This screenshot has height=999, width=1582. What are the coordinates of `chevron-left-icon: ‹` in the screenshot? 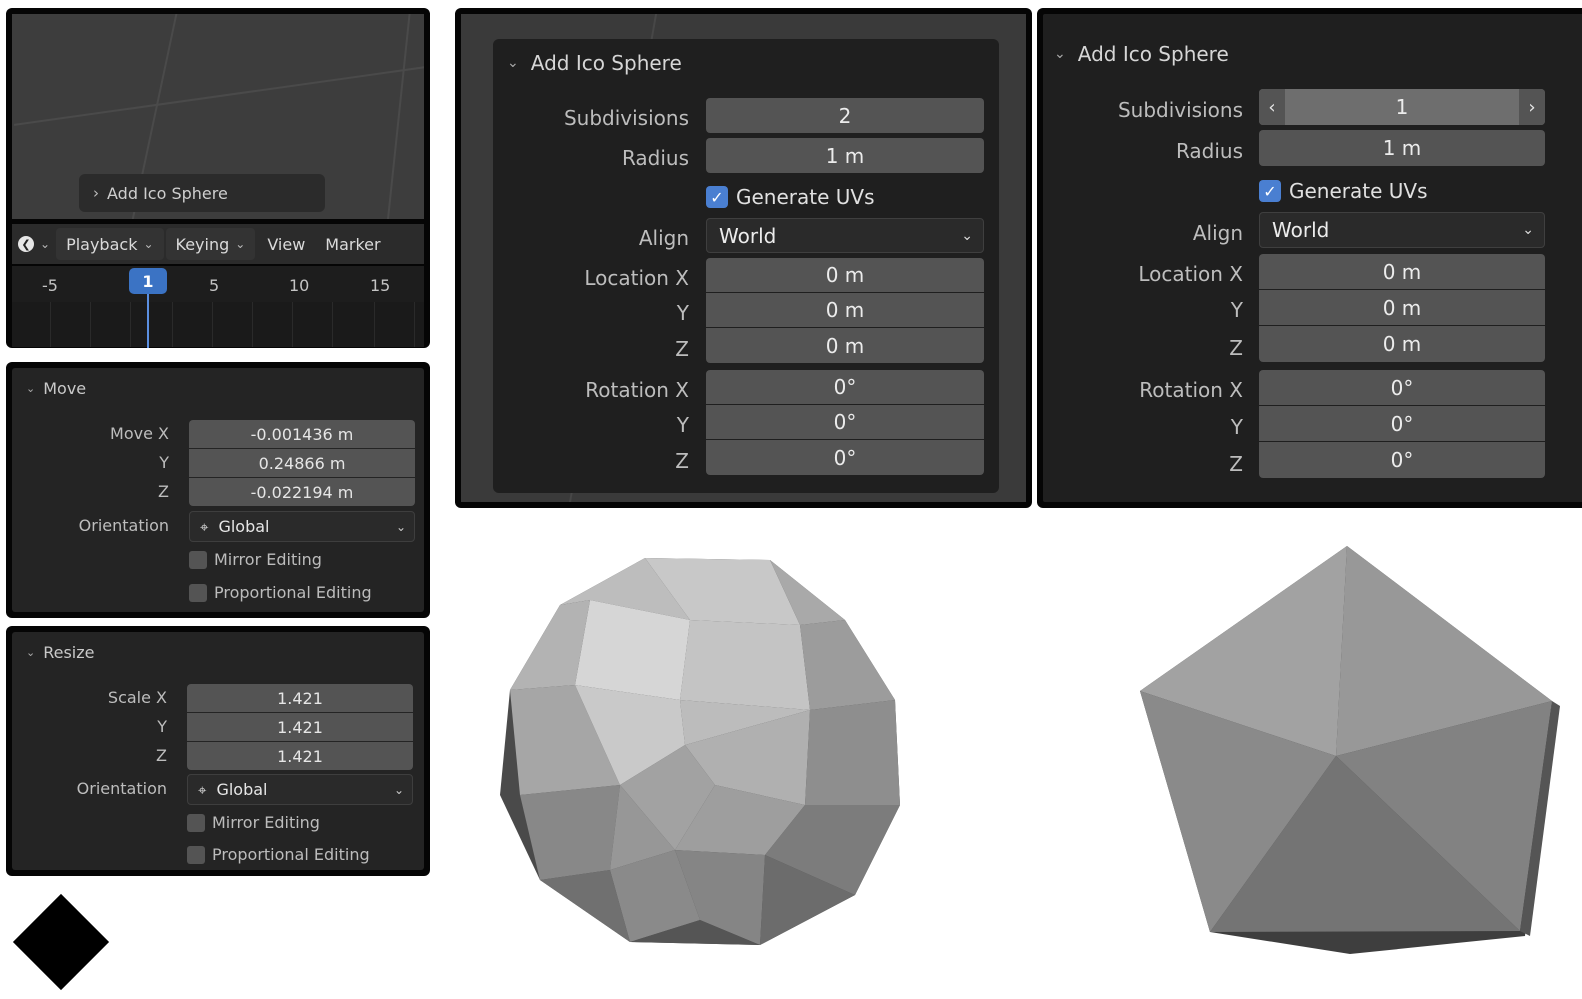 It's located at (1272, 107).